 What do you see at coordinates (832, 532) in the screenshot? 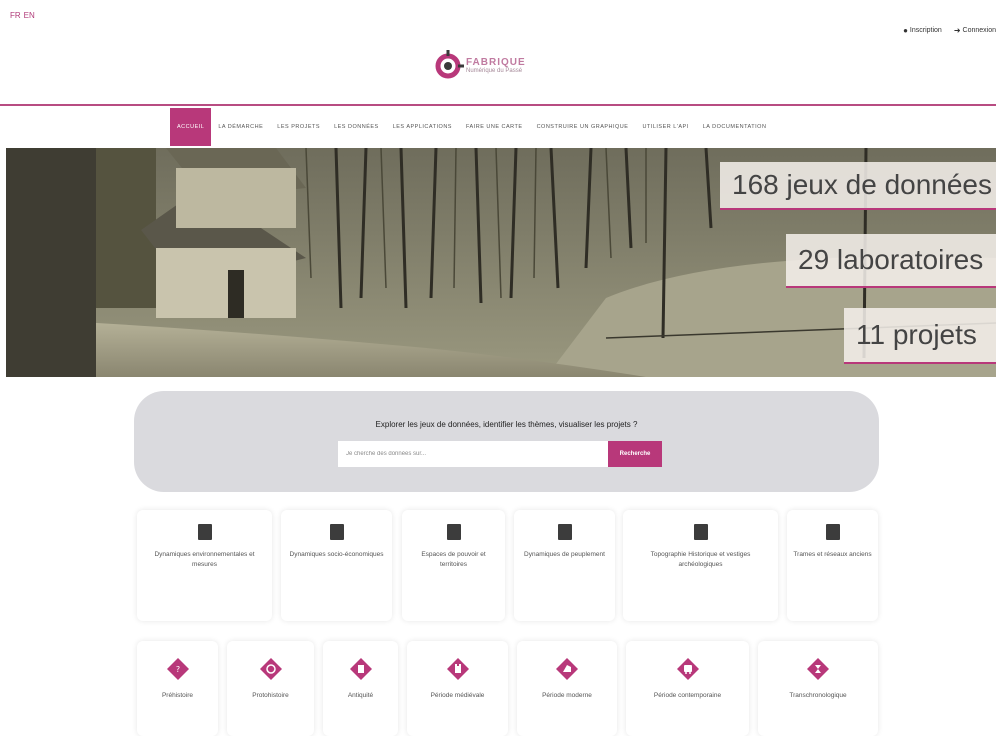
I see `network-icon` at bounding box center [832, 532].